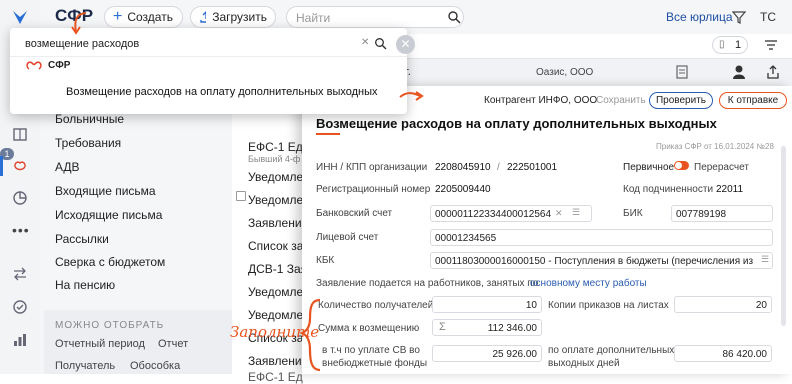  Describe the element at coordinates (621, 100) in the screenshot. I see `save-button: Сохранить` at that location.